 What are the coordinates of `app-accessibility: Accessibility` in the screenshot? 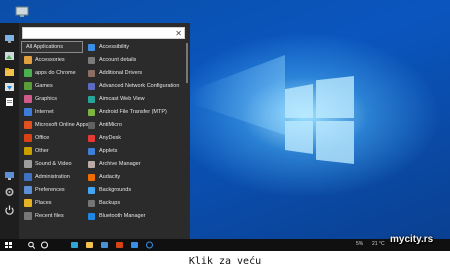 It's located at (138, 47).